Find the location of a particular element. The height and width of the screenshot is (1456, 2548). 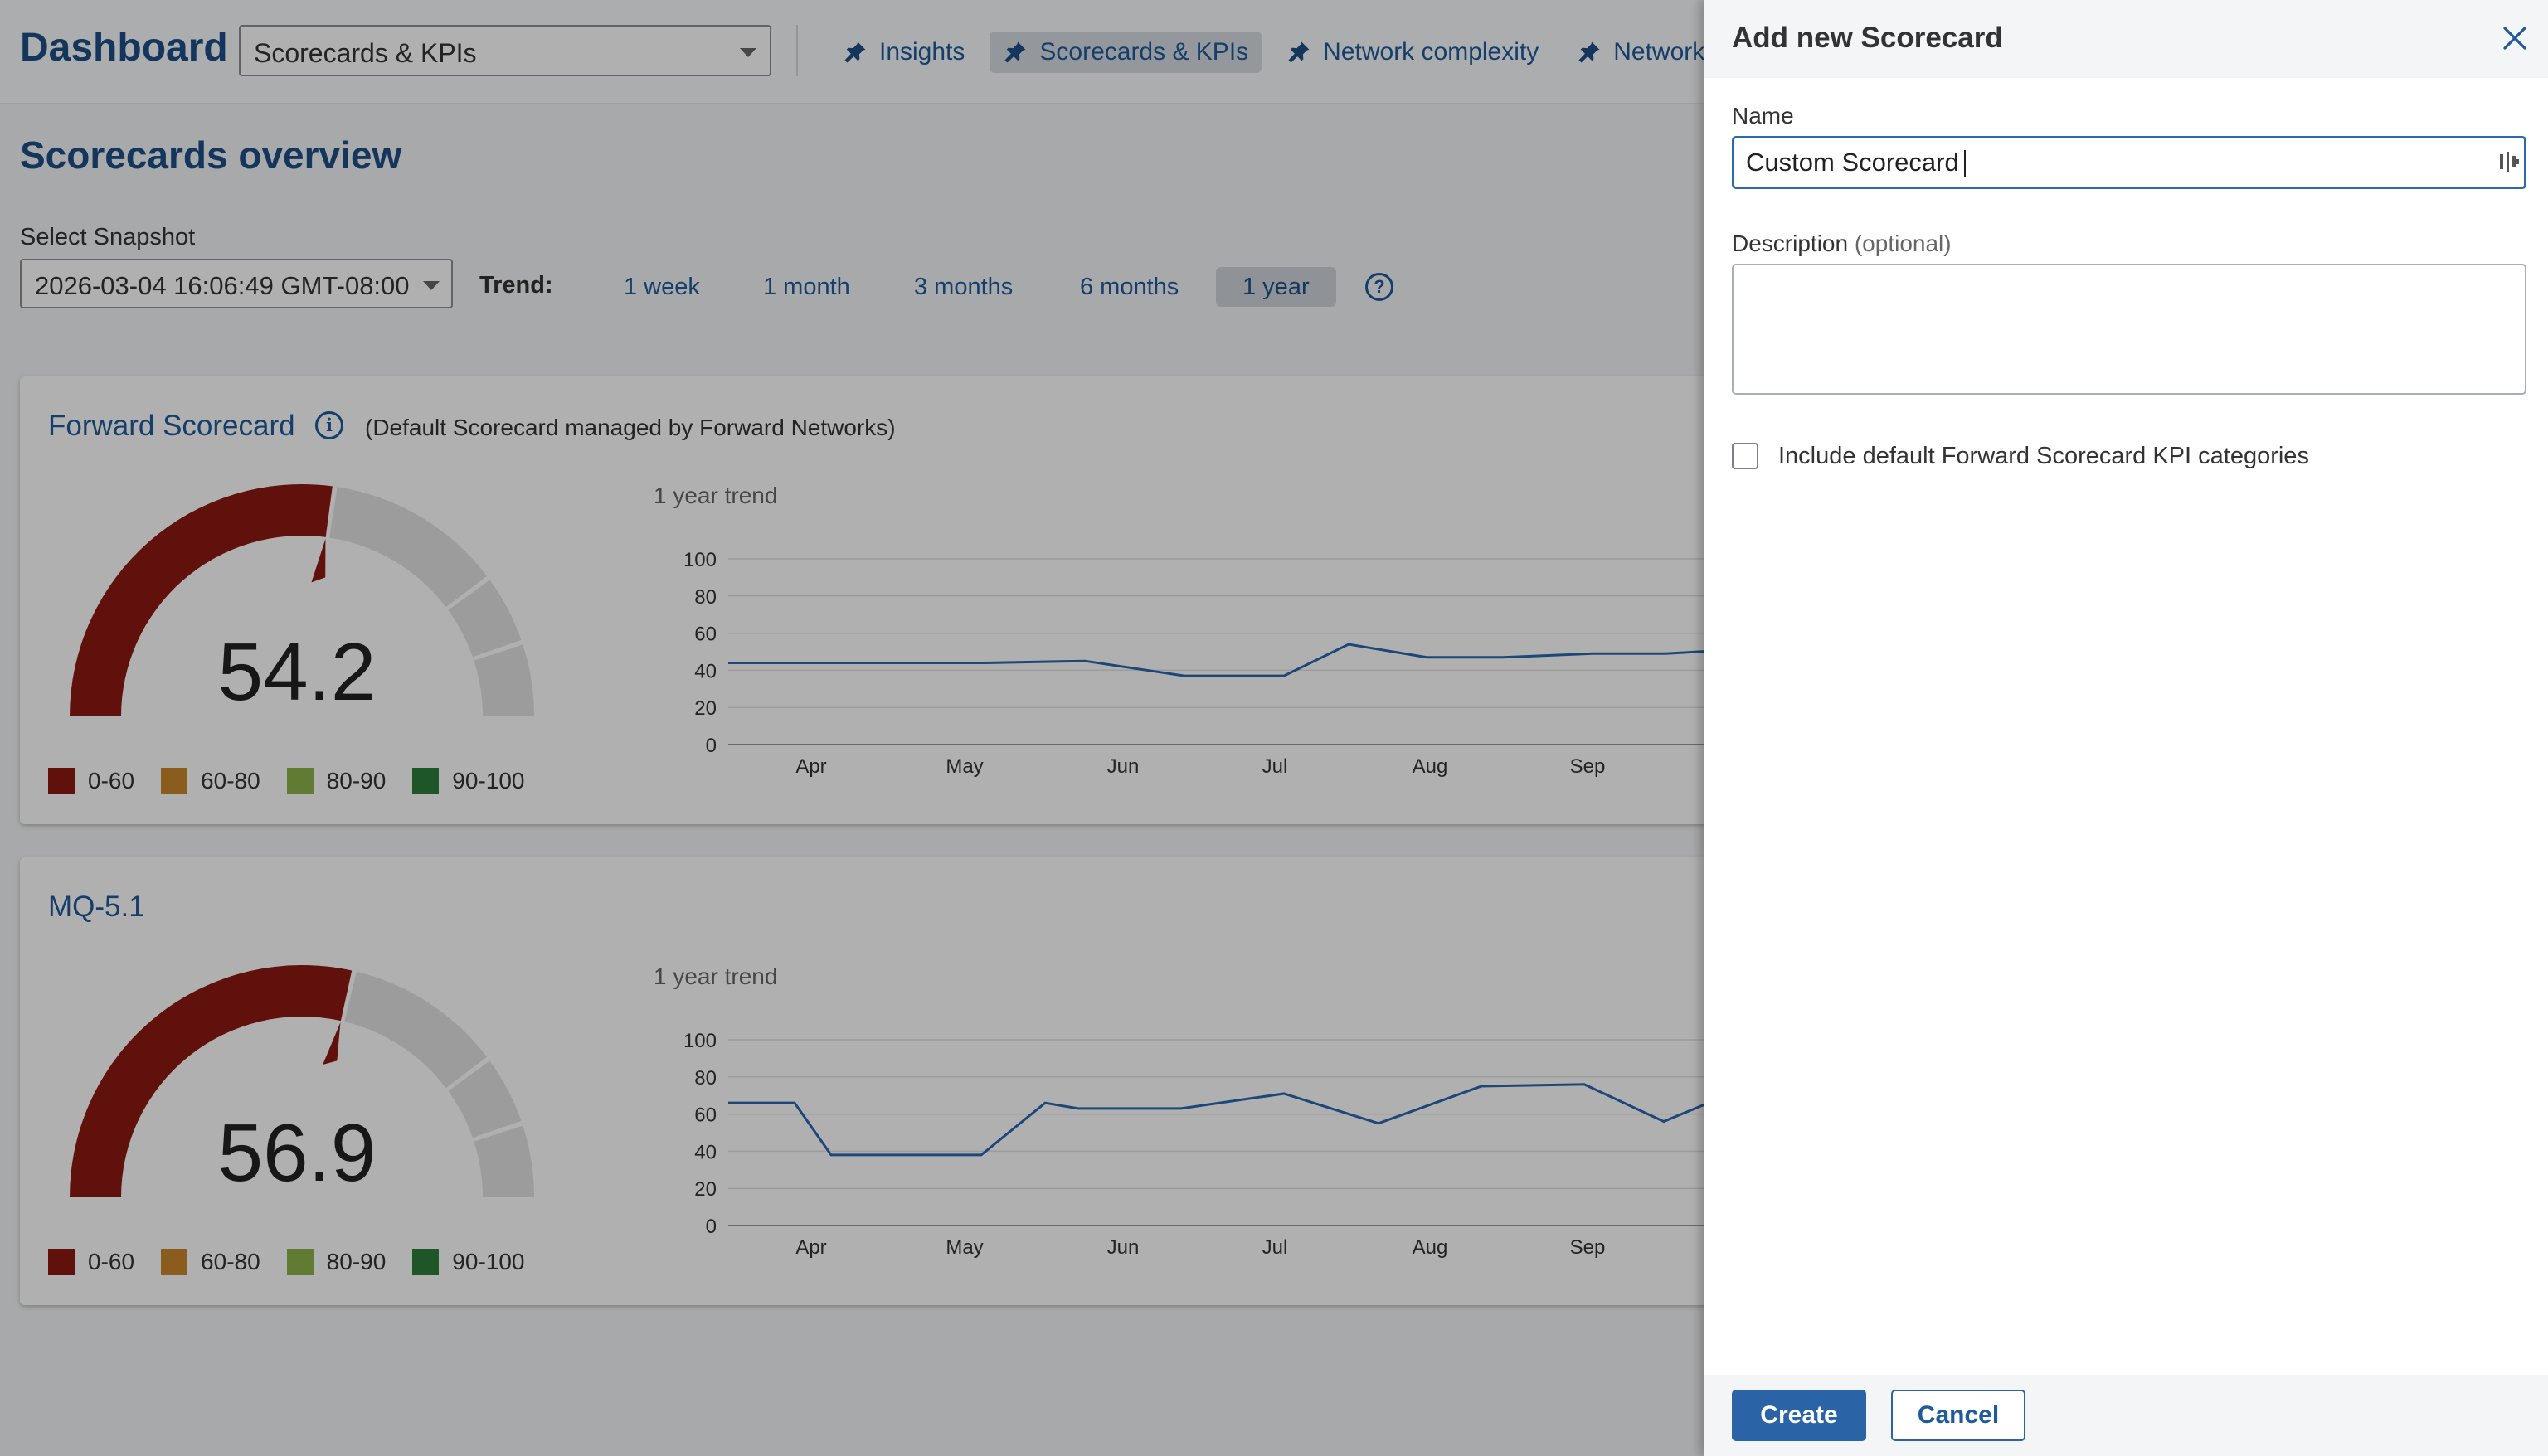

description-label: Description (optional) is located at coordinates (1842, 244).